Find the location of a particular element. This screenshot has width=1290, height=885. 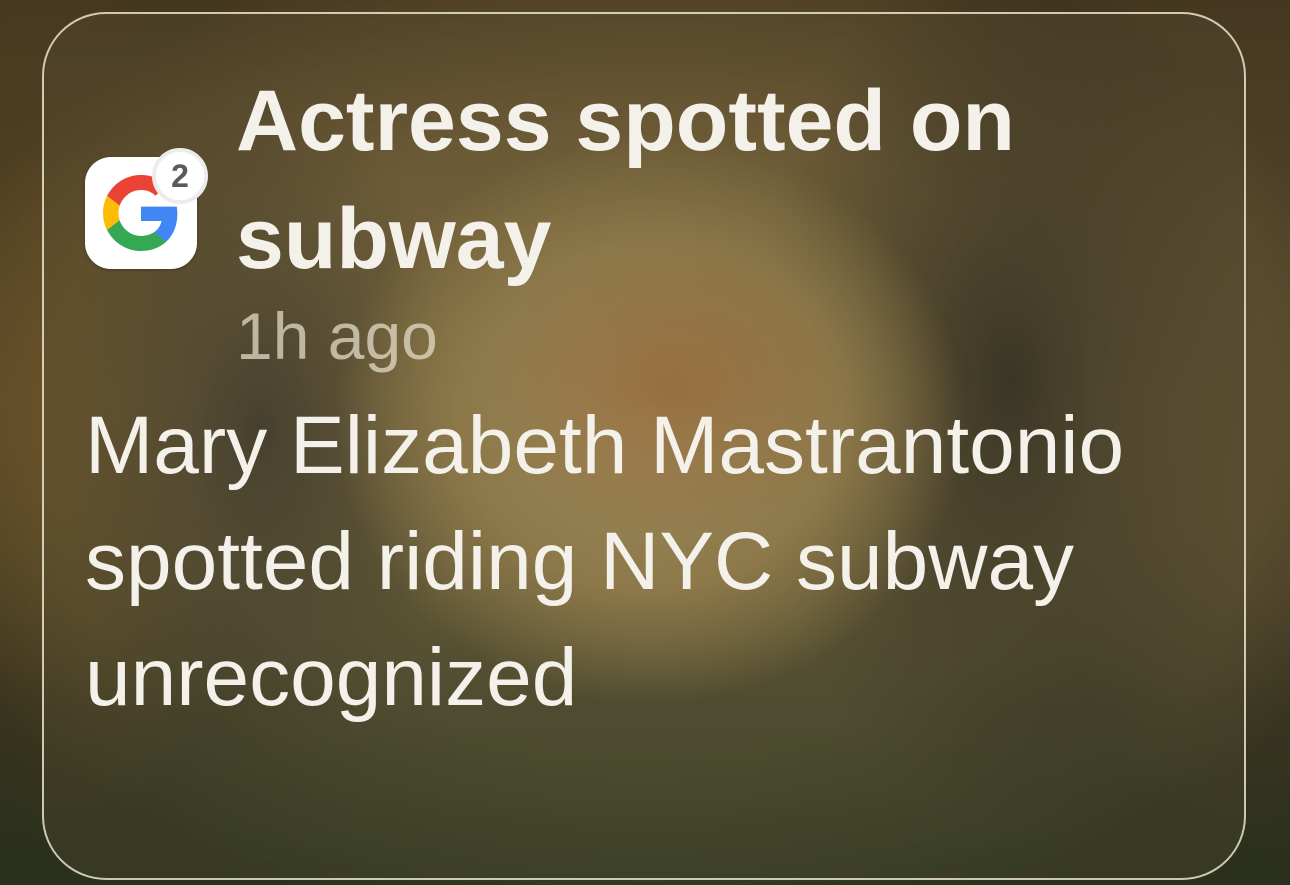

notification-title: Actress spotted on subway is located at coordinates (625, 180).